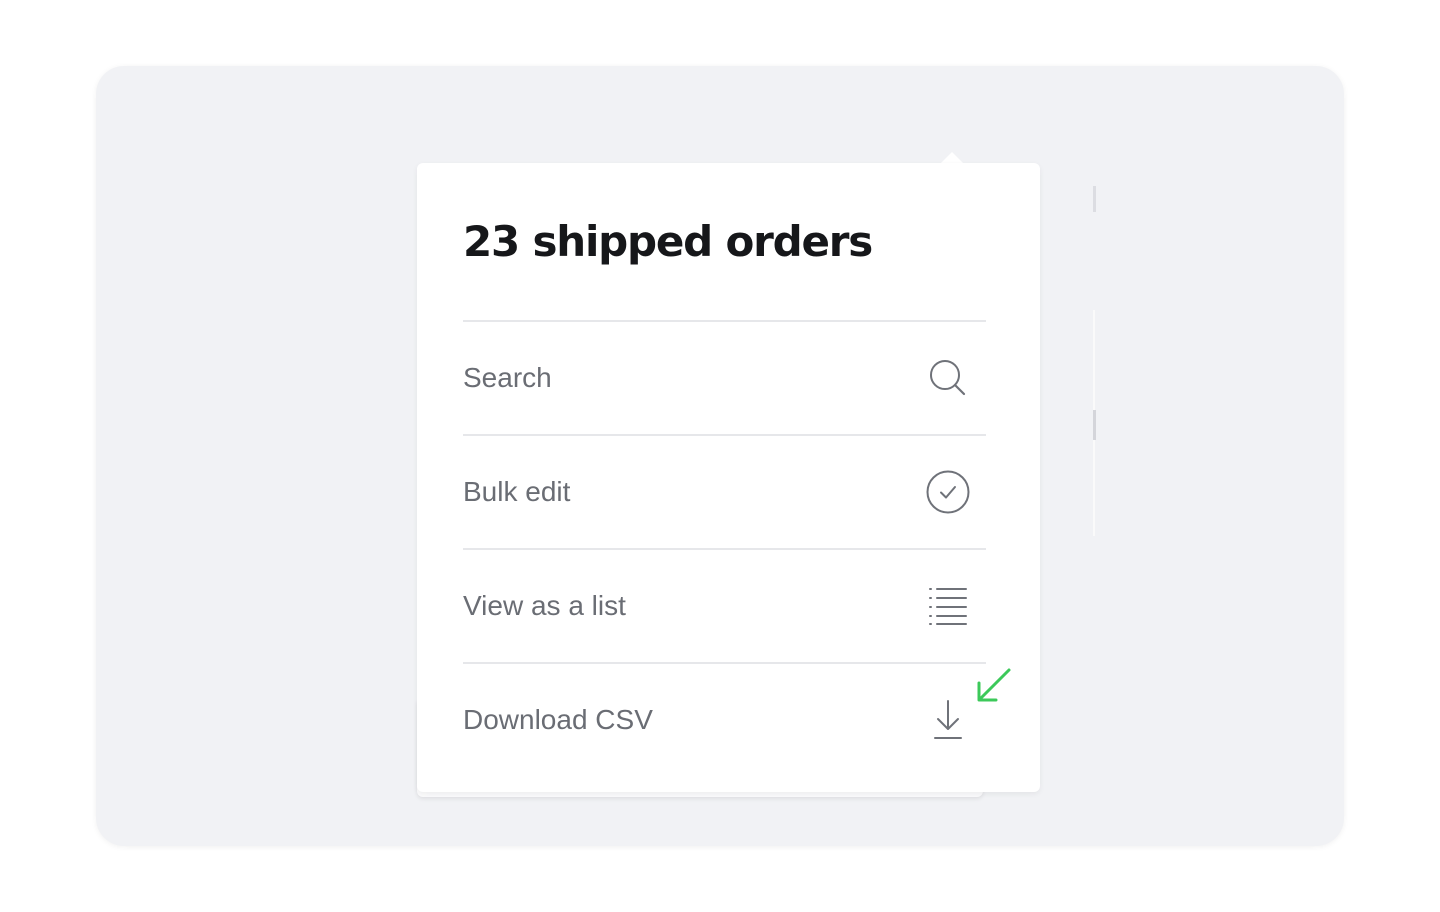  I want to click on search-icon, so click(948, 378).